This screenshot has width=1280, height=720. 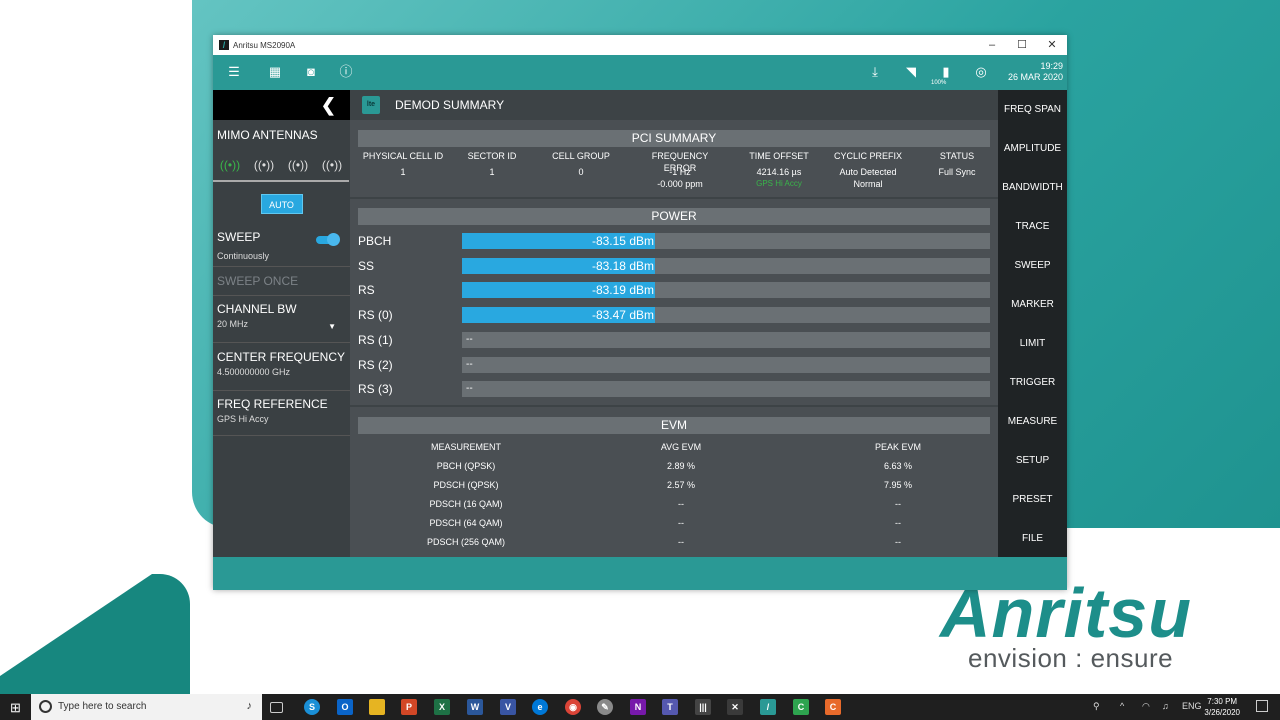 What do you see at coordinates (1032, 382) in the screenshot?
I see `menu-trigger: TRIGGER` at bounding box center [1032, 382].